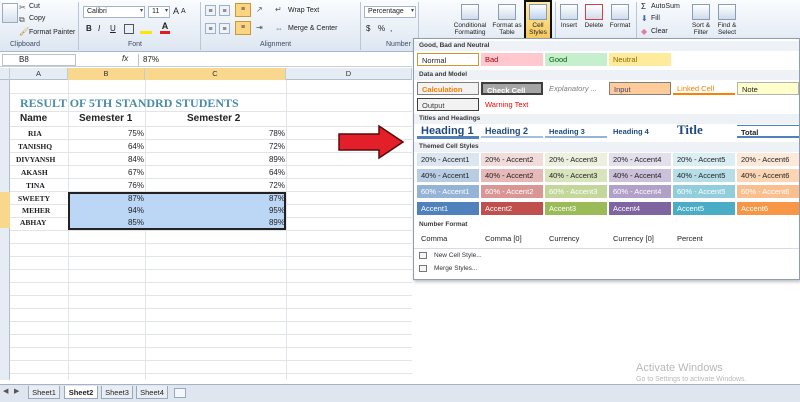 The width and height of the screenshot is (800, 402). I want to click on cell-semester-2: 72%, so click(215, 185).